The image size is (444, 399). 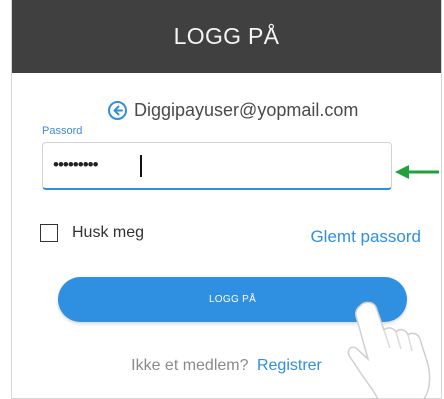 What do you see at coordinates (289, 365) in the screenshot?
I see `register-link: Registrer` at bounding box center [289, 365].